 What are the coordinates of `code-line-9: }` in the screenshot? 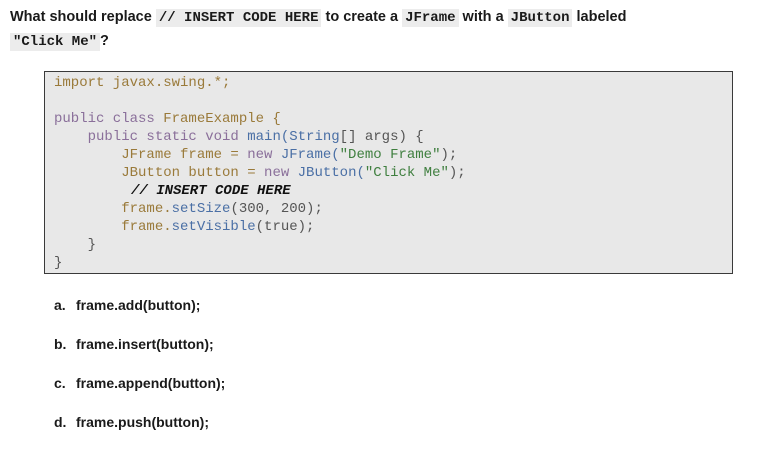 It's located at (75, 245).